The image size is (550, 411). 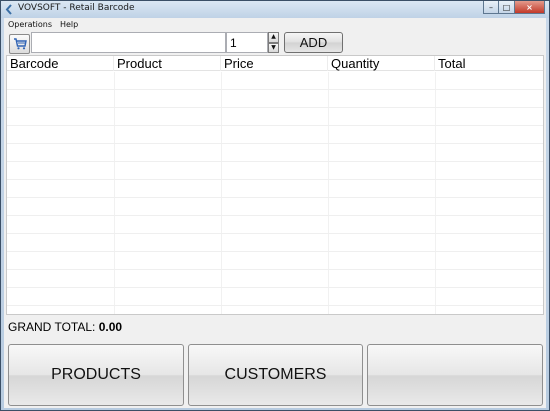 What do you see at coordinates (52, 327) in the screenshot?
I see `grand-total-label: GRAND TOTAL:` at bounding box center [52, 327].